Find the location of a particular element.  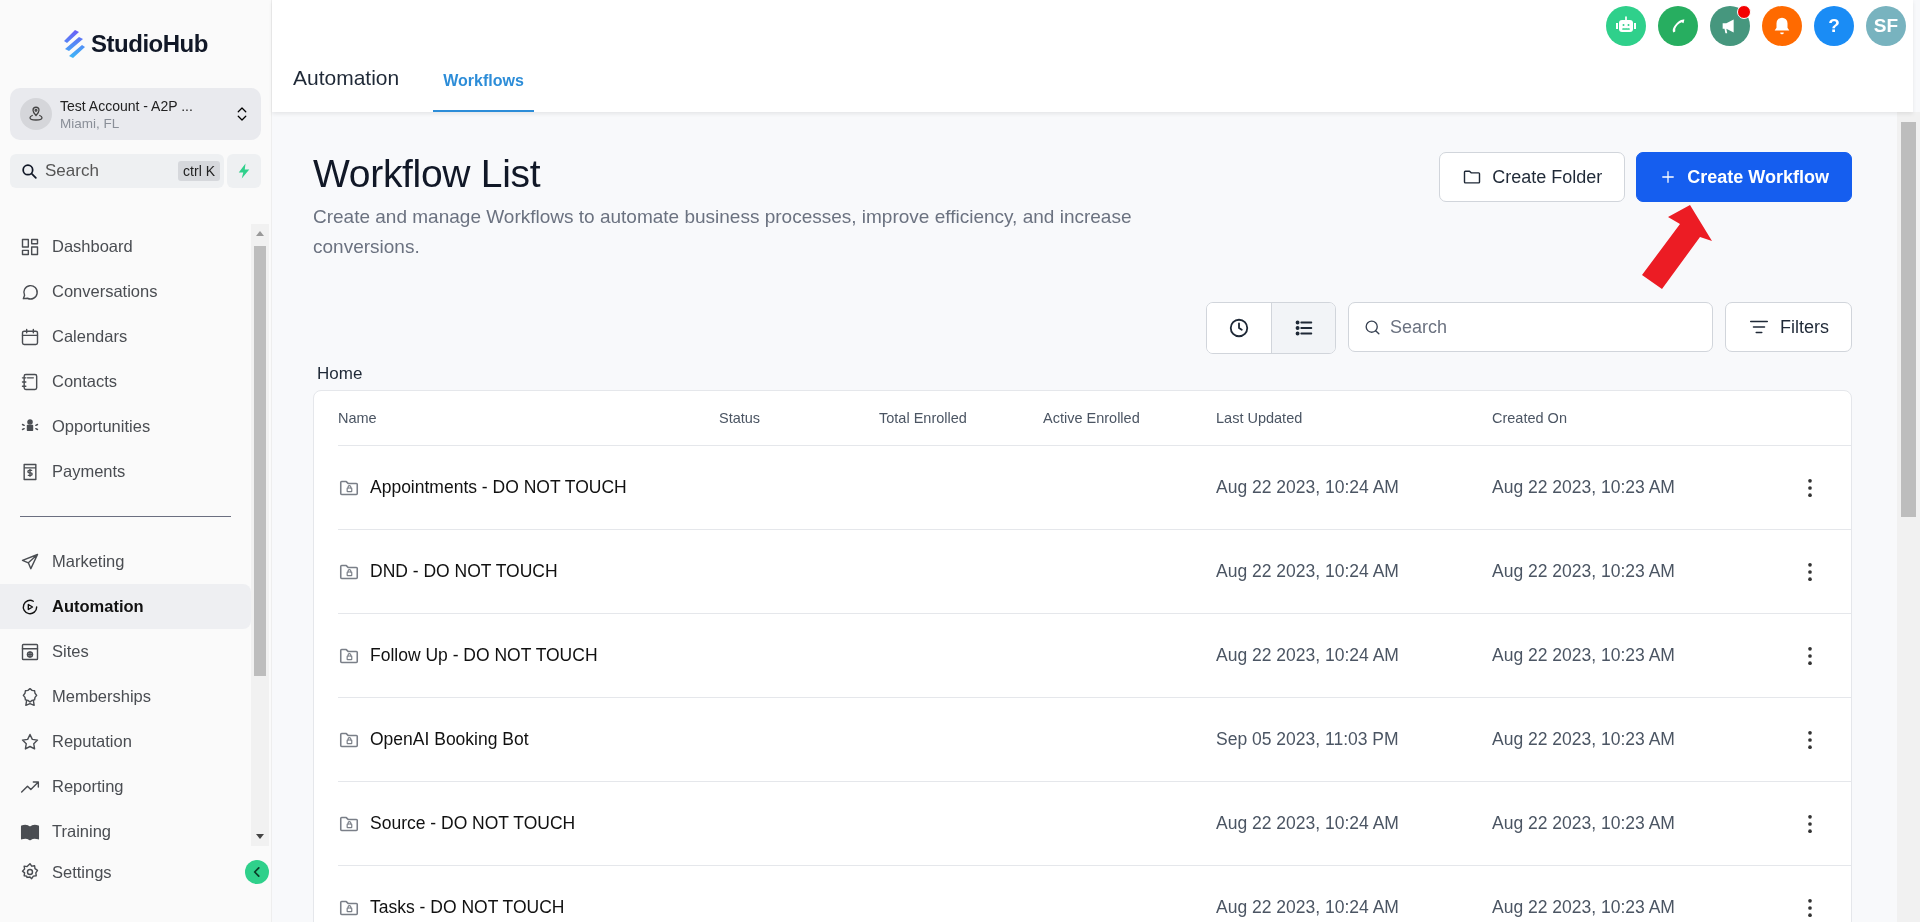

folder-name: Follow Up - DO NOT TOUCH is located at coordinates (484, 655).